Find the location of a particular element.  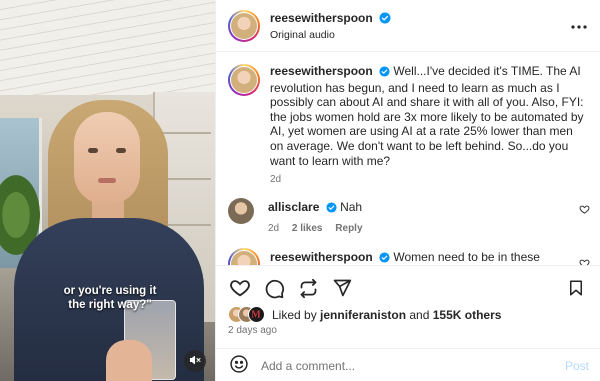

repost-icon is located at coordinates (308, 288).